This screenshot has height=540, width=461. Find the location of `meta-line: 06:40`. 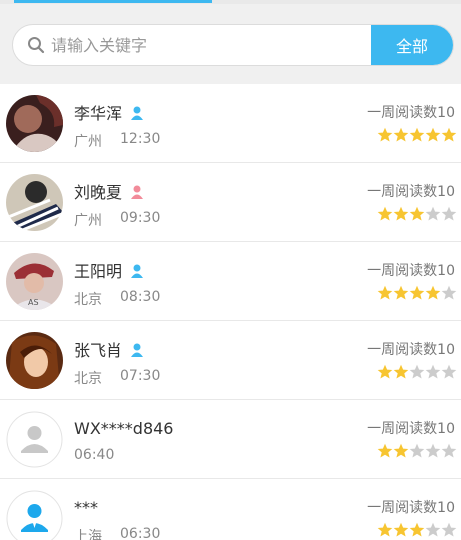

meta-line: 06:40 is located at coordinates (94, 455).